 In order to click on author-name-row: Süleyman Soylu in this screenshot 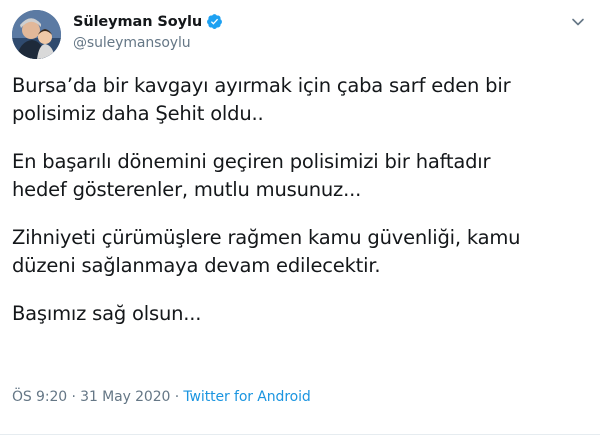, I will do `click(148, 21)`.